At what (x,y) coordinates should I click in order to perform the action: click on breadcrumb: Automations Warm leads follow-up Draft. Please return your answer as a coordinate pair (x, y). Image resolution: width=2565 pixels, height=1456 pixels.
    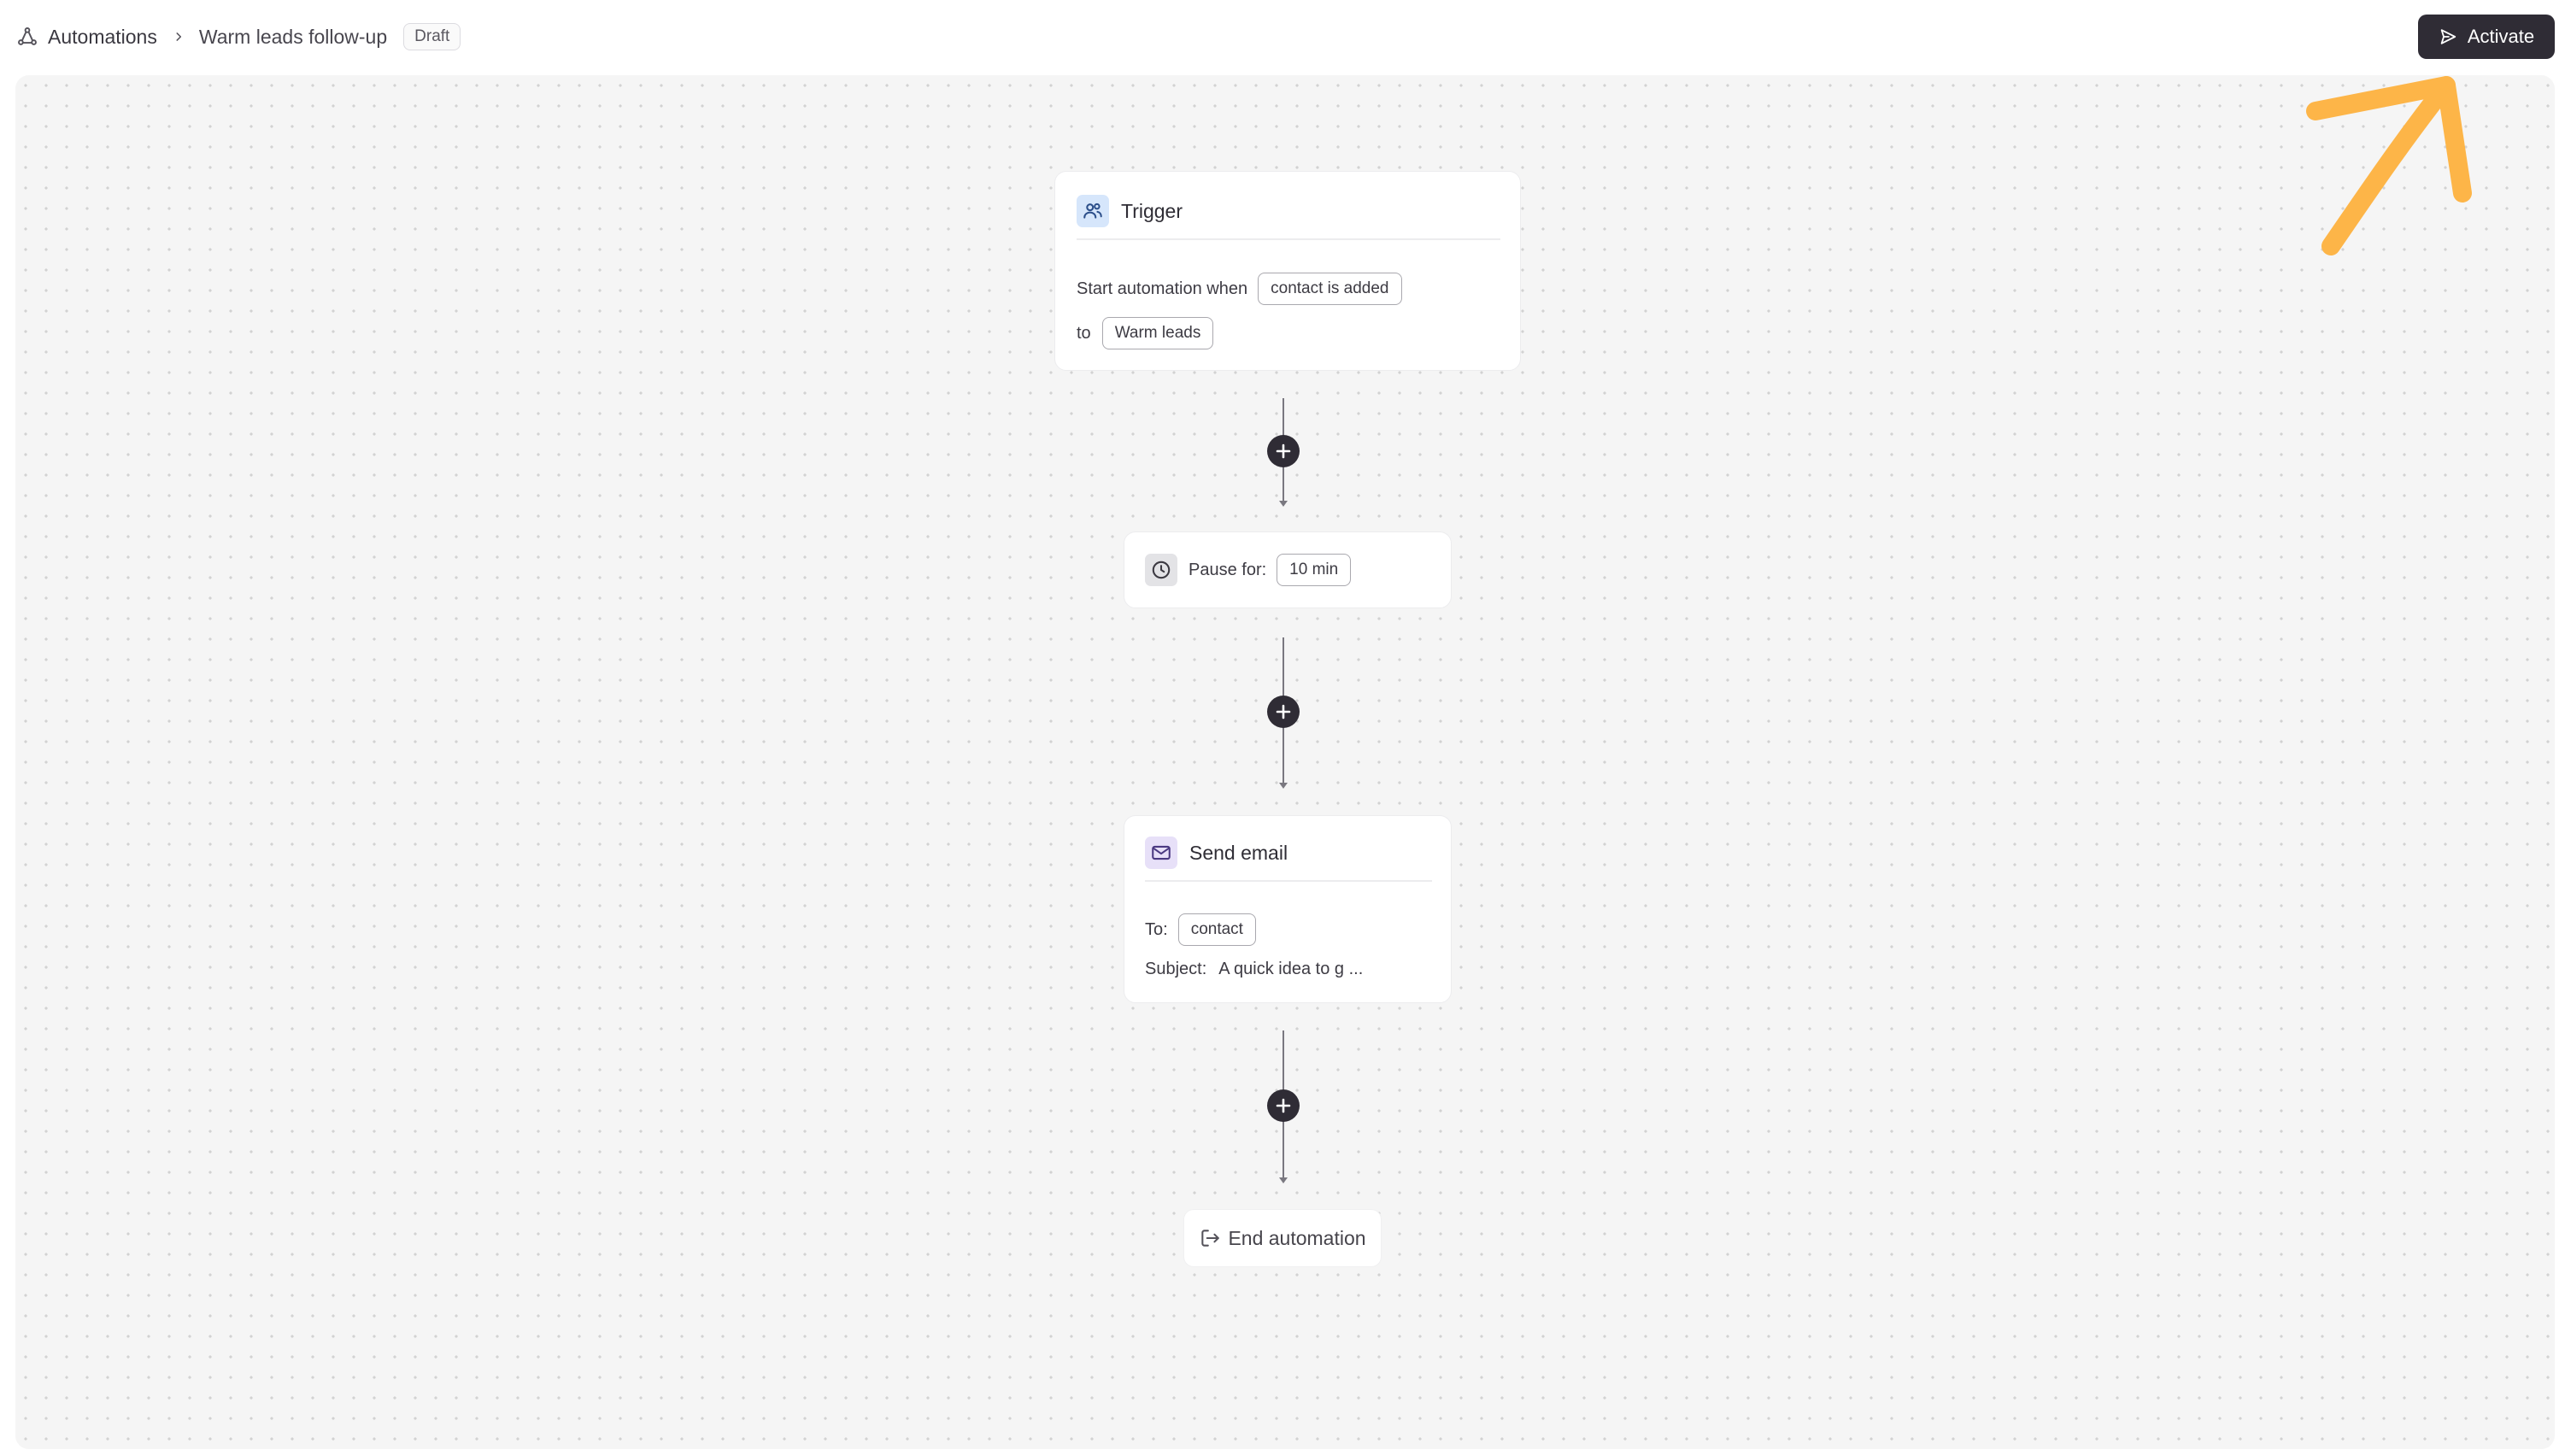
    Looking at the image, I should click on (238, 37).